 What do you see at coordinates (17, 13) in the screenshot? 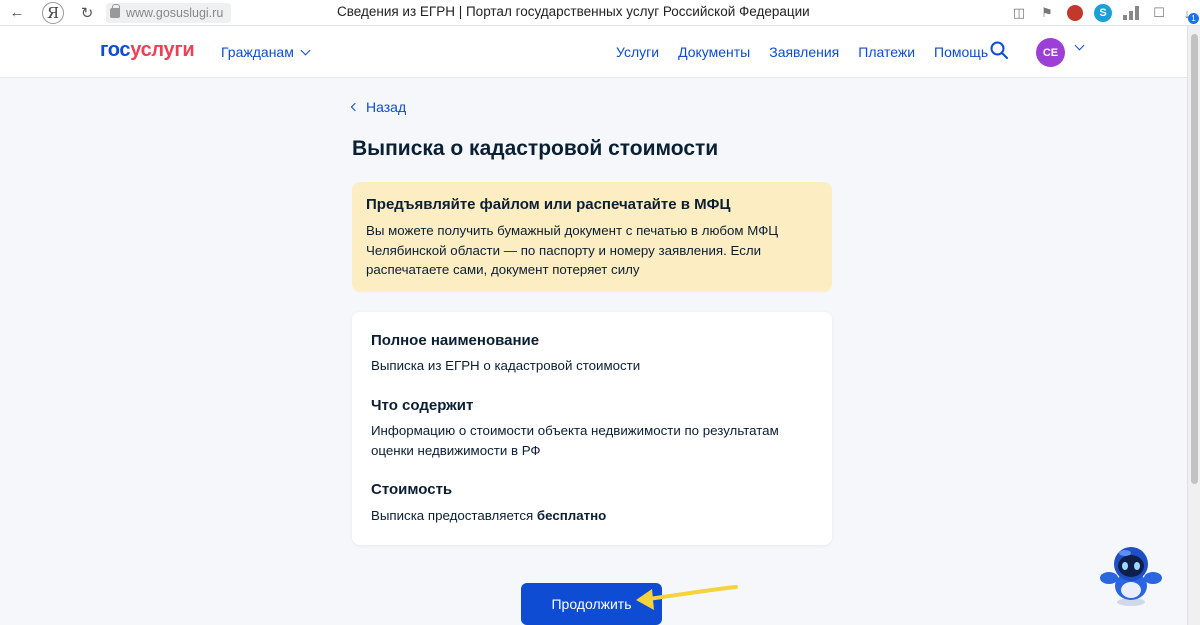
I see `browser-back-icon: ←` at bounding box center [17, 13].